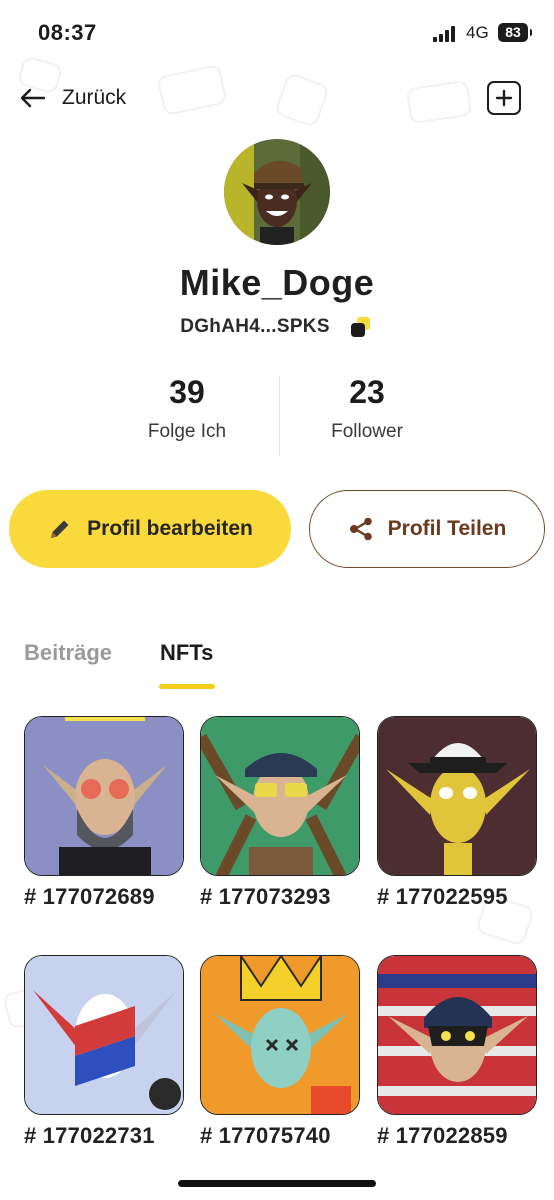 This screenshot has height=1200, width=554. What do you see at coordinates (360, 529) in the screenshot?
I see `share-icon` at bounding box center [360, 529].